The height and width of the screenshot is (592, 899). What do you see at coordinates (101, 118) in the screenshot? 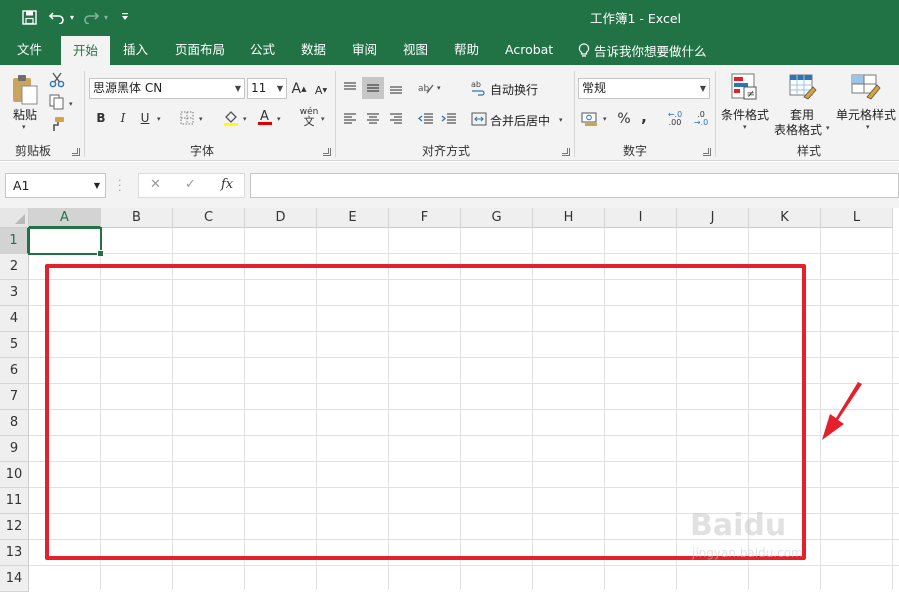
I see `bold-button: B` at bounding box center [101, 118].